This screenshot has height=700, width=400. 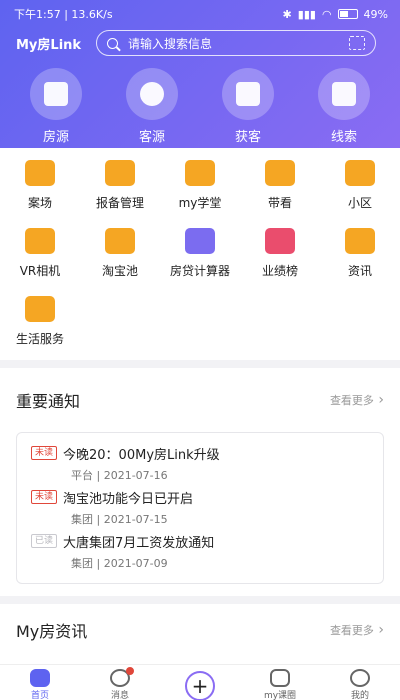 What do you see at coordinates (120, 173) in the screenshot?
I see `briefcase-icon` at bounding box center [120, 173].